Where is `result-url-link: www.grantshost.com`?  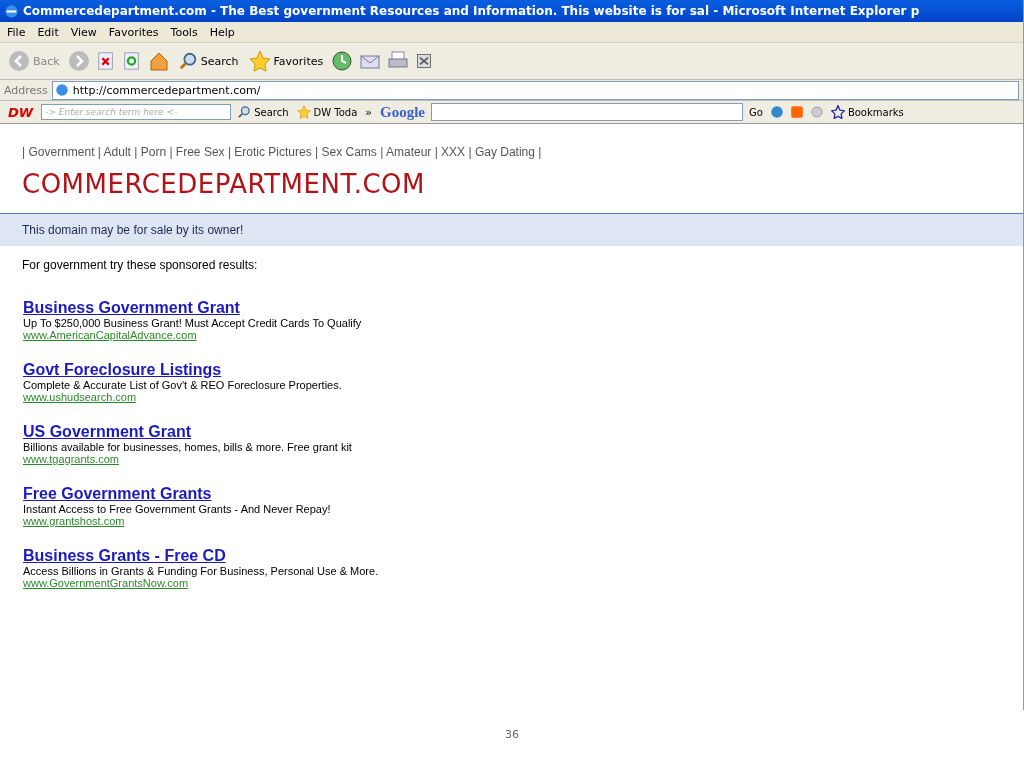 result-url-link: www.grantshost.com is located at coordinates (511, 521).